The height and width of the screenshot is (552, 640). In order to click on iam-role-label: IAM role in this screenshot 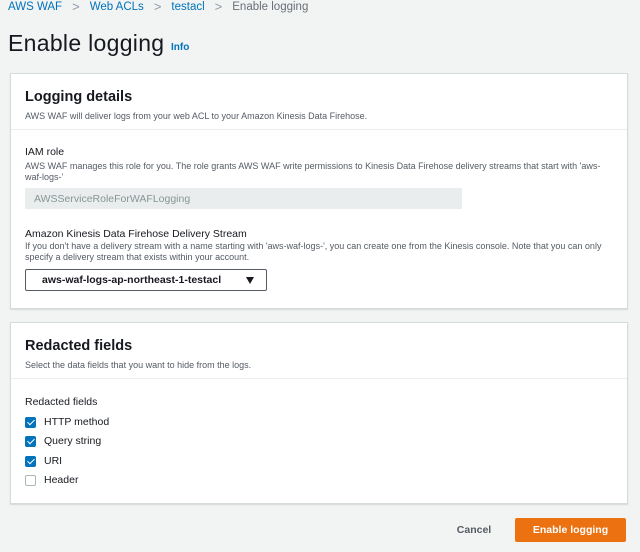, I will do `click(45, 152)`.